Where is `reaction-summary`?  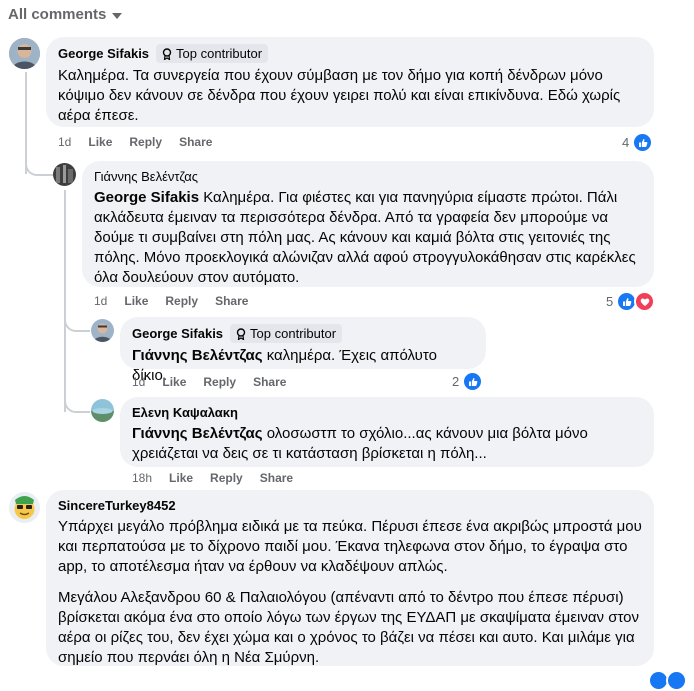
reaction-summary is located at coordinates (667, 680).